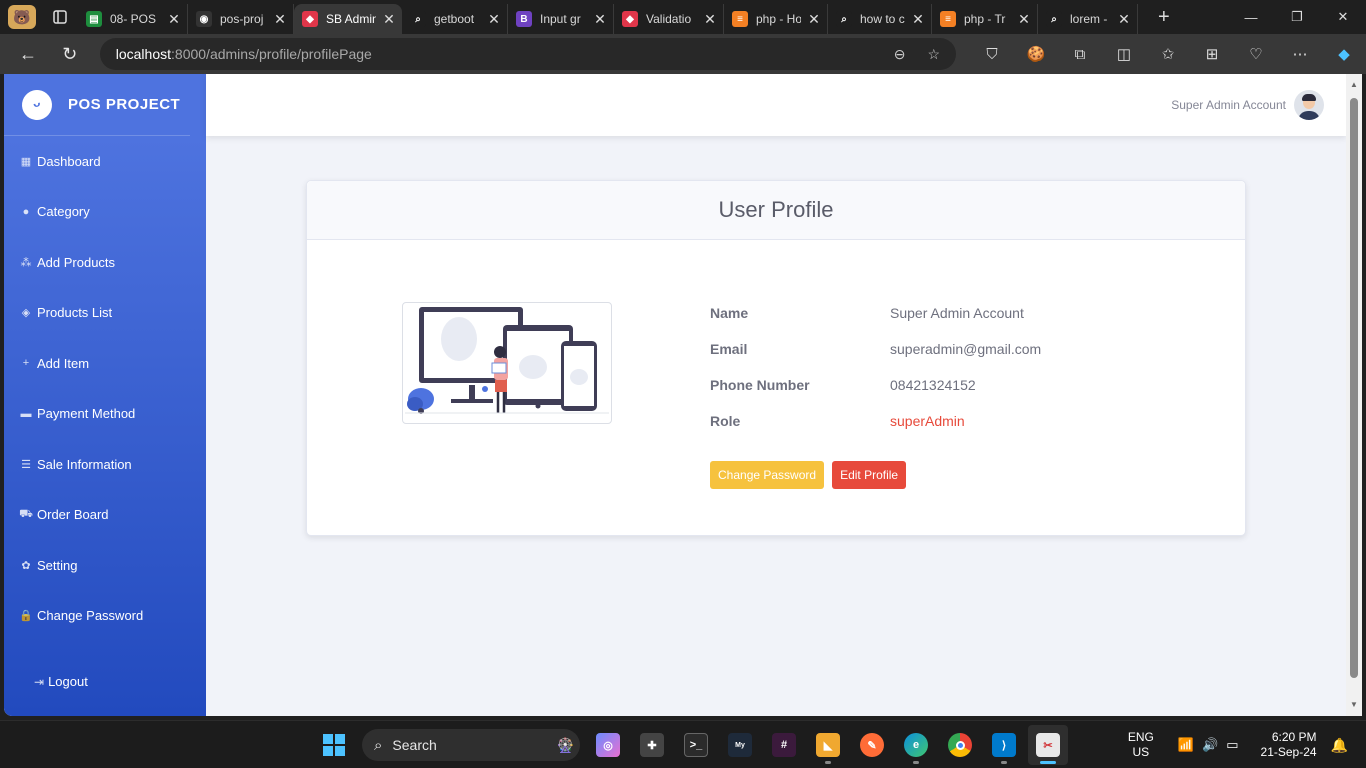 The image size is (1366, 768). I want to click on sidebar-item-label: Setting, so click(57, 565).